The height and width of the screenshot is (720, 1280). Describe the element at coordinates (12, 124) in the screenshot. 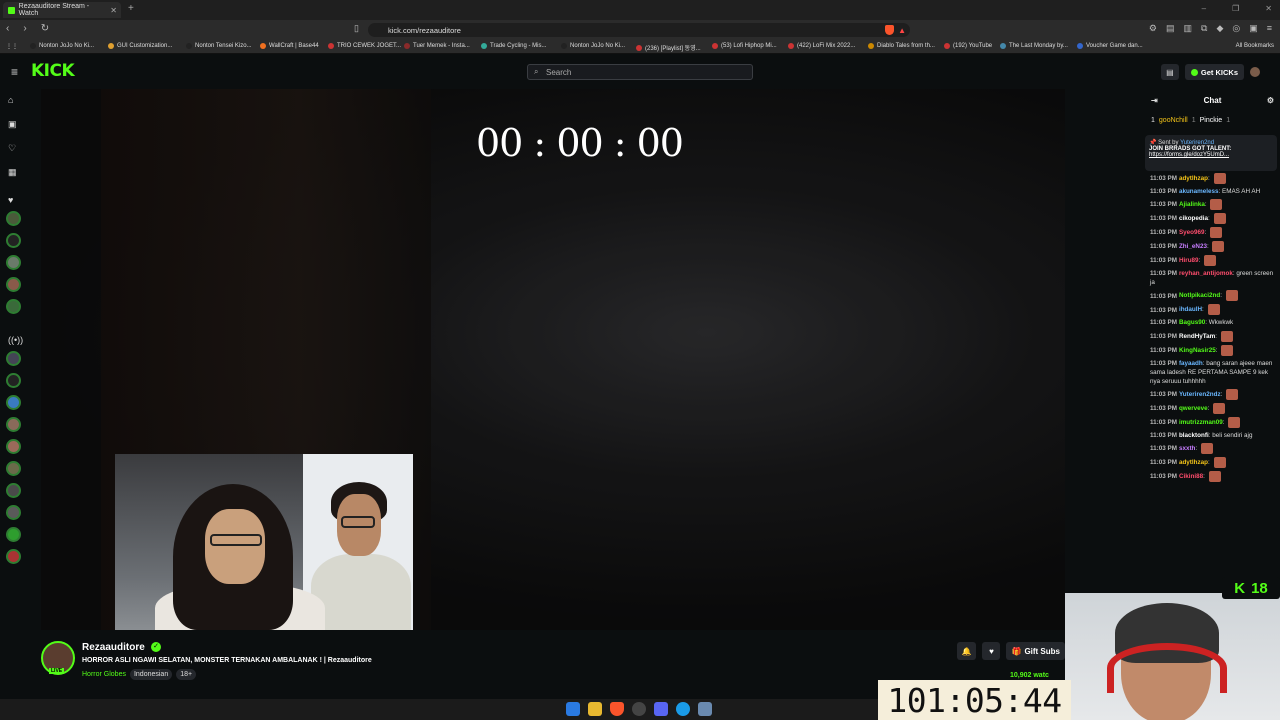

I see `browse-icon: ▣` at that location.